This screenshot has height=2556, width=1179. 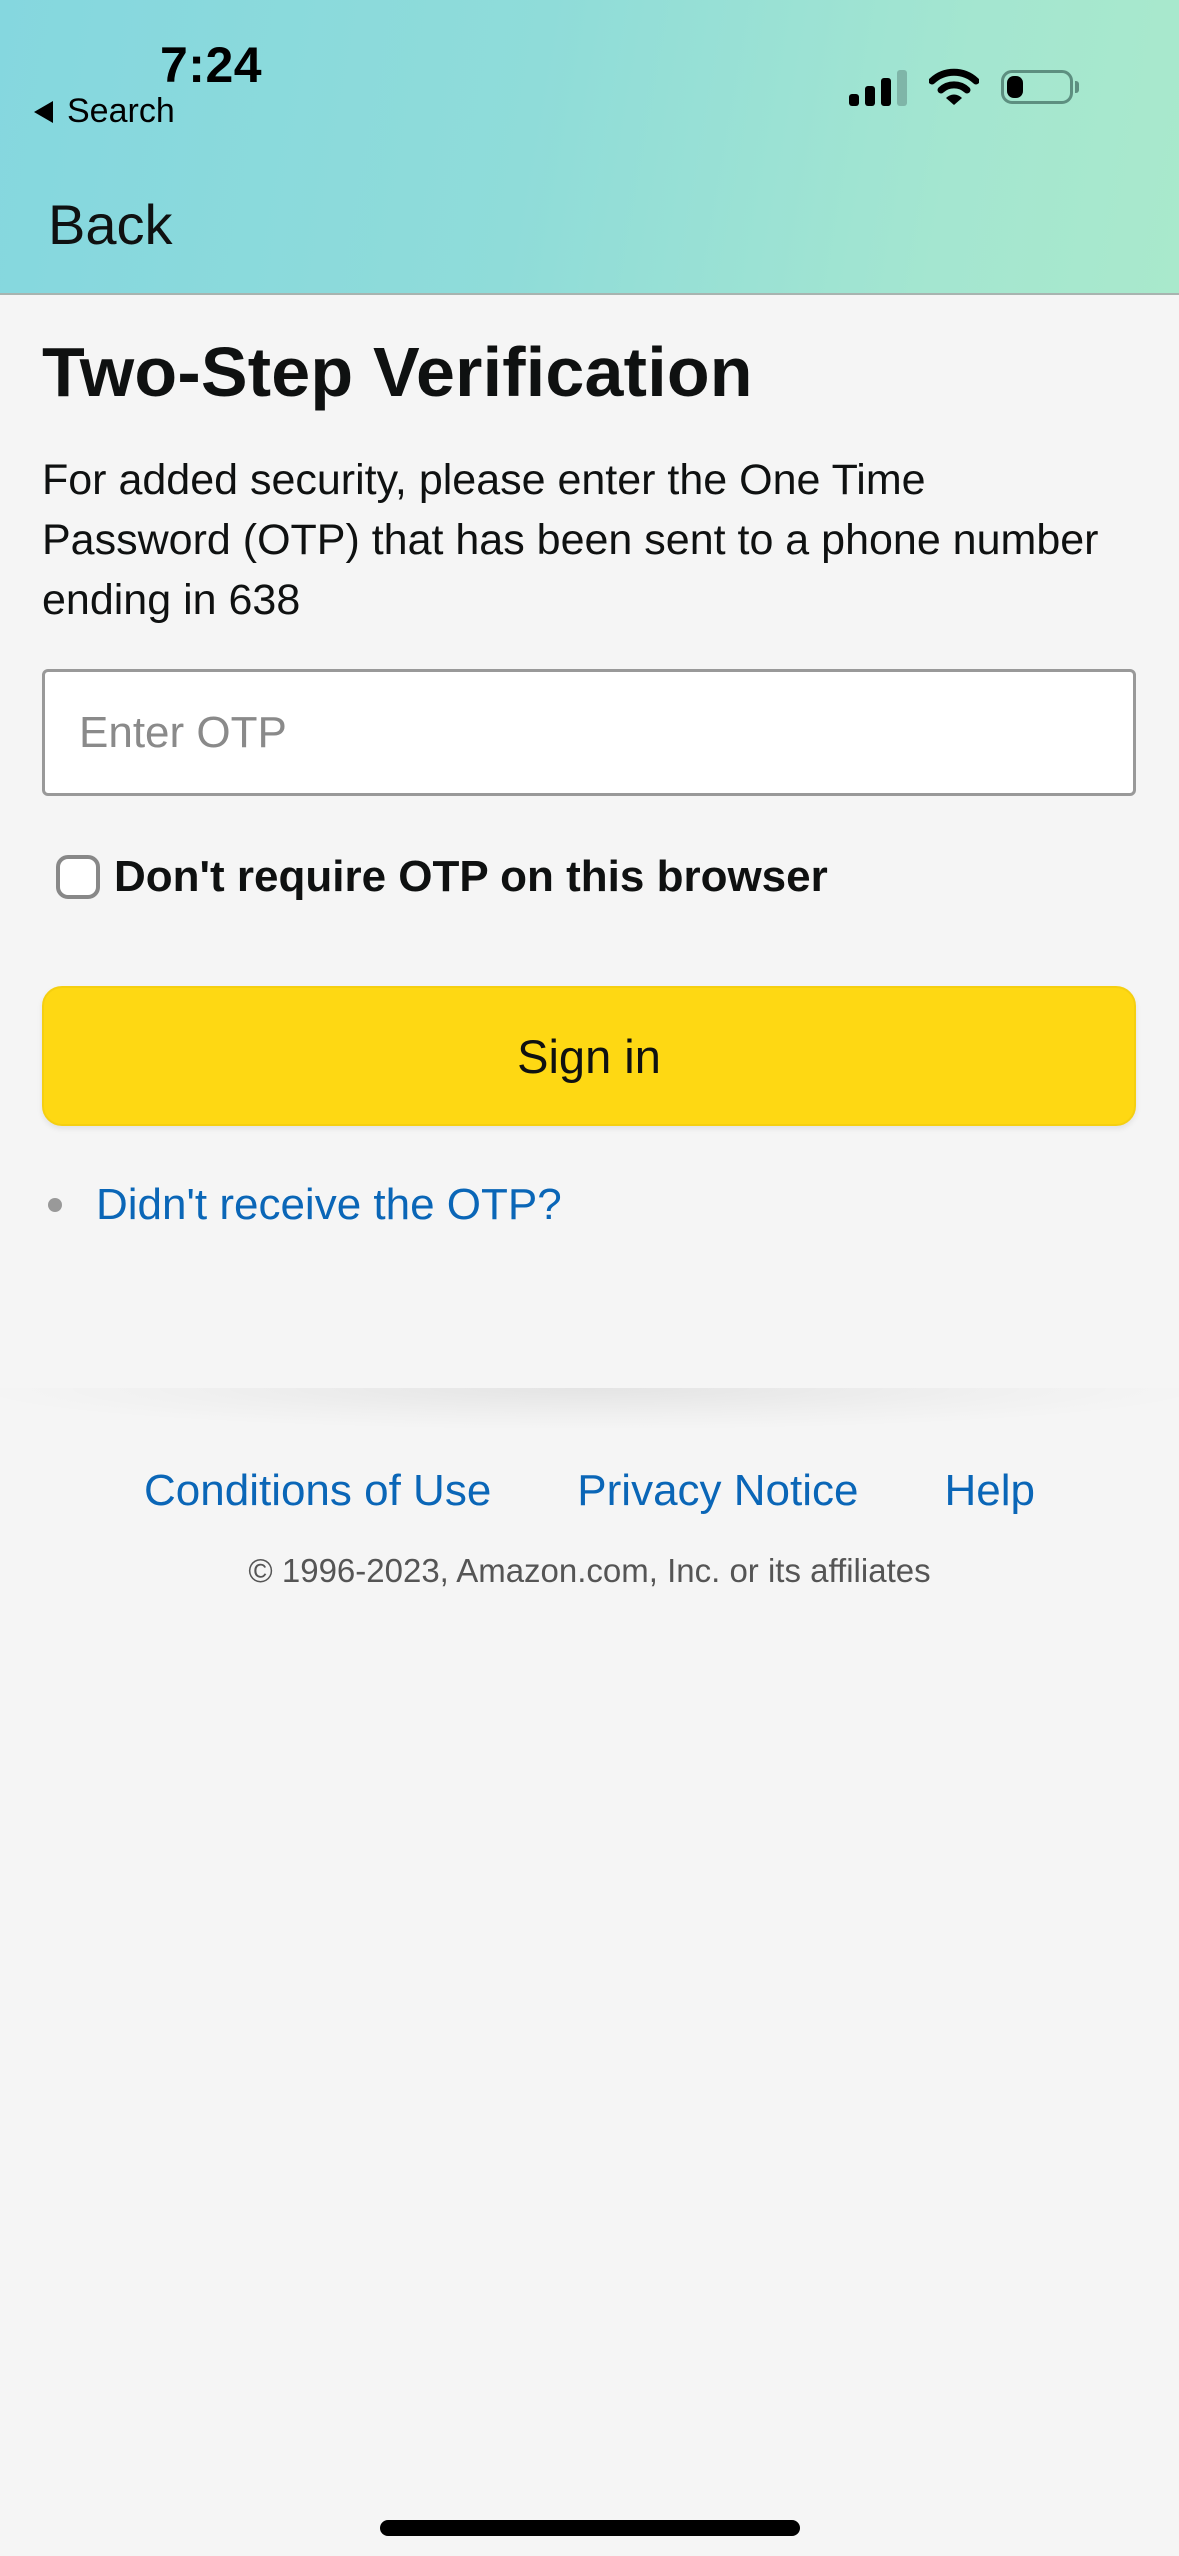 I want to click on sign-in-button: Sign in, so click(x=589, y=1056).